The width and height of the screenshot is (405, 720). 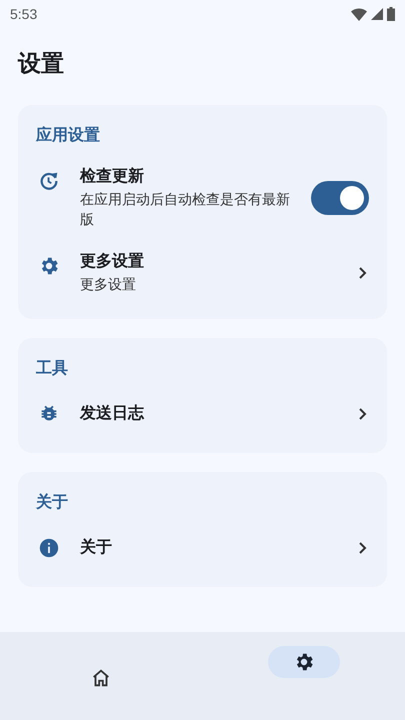 I want to click on settings-row: 更多设置 更多设置, so click(x=202, y=272).